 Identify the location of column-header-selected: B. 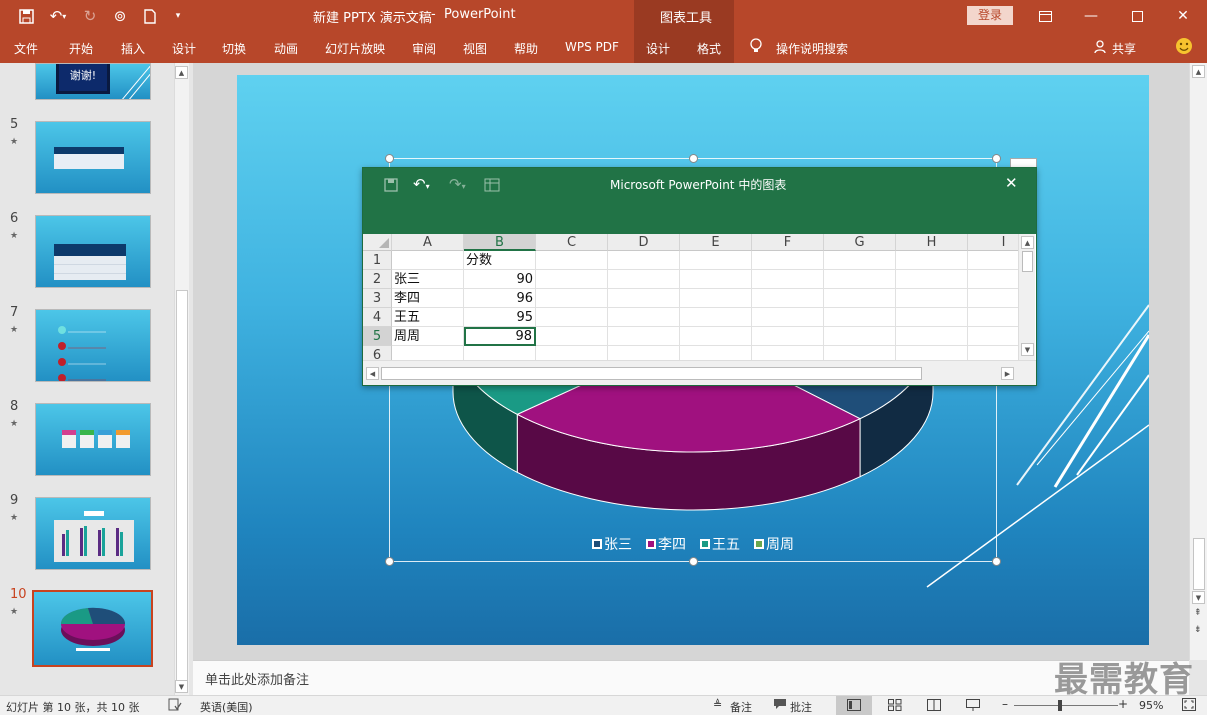
(500, 242).